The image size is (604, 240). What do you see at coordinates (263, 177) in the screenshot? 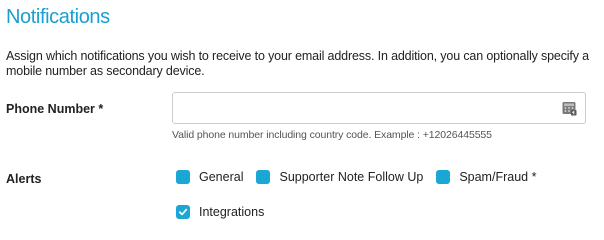
I see `checkbox-supporter-note-follow-up-box` at bounding box center [263, 177].